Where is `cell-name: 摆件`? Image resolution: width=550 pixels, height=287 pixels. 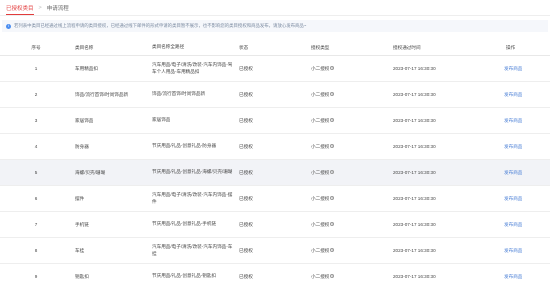 cell-name: 摆件 is located at coordinates (80, 198).